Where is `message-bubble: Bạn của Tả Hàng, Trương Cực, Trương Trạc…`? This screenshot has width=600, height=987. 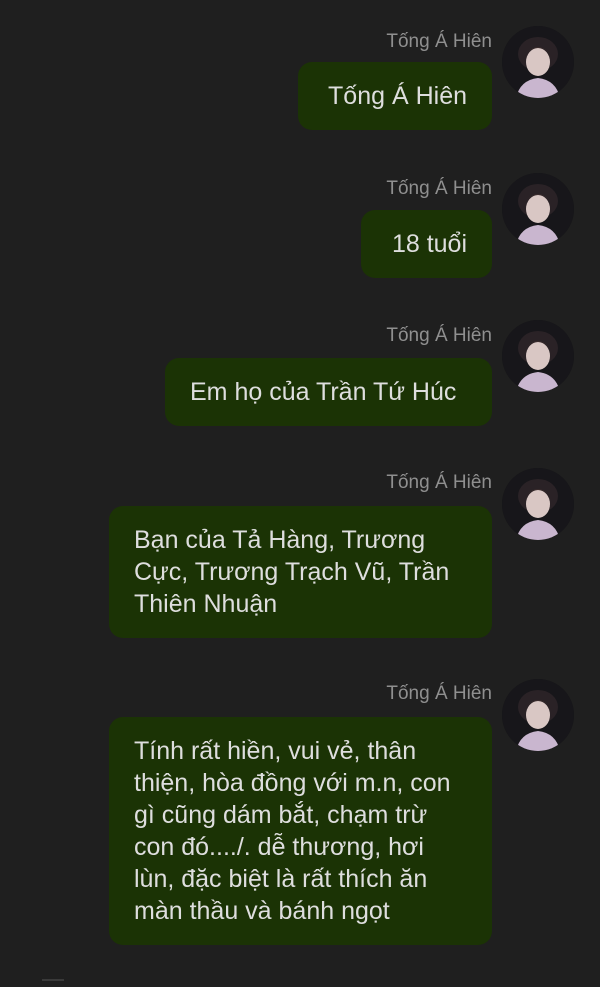
message-bubble: Bạn của Tả Hàng, Trương Cực, Trương Trạc… is located at coordinates (300, 572).